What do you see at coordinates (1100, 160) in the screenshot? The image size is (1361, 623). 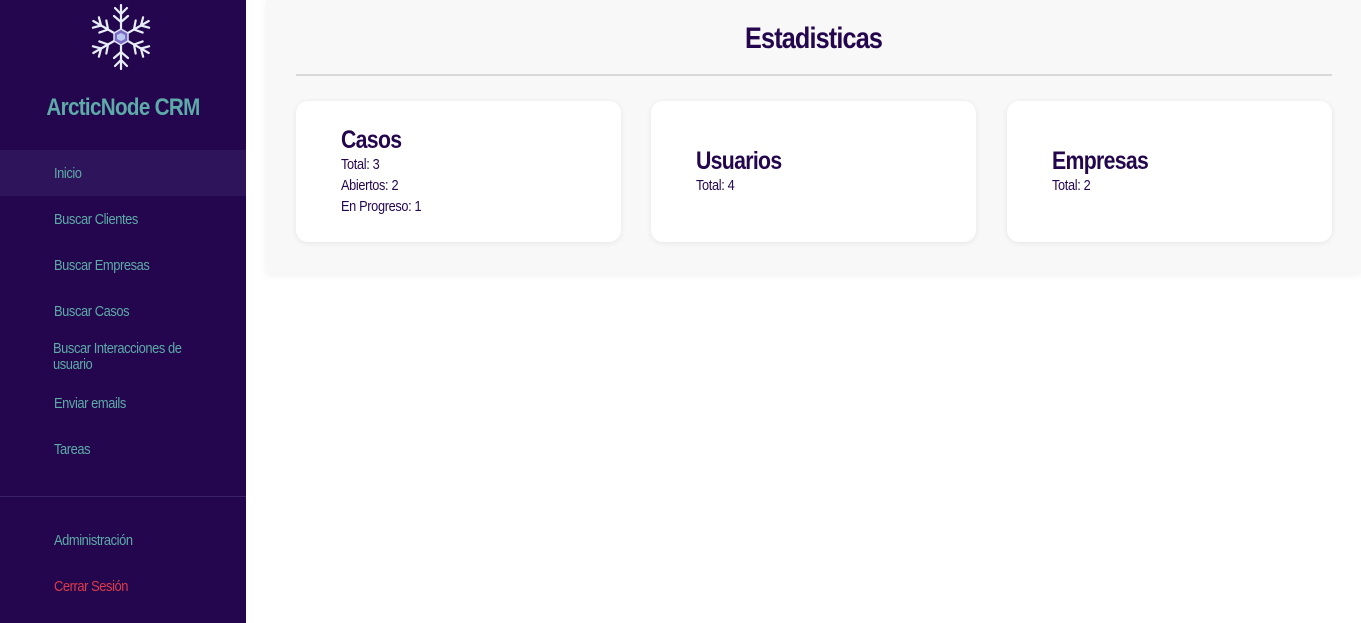 I see `card-title: Empresas` at bounding box center [1100, 160].